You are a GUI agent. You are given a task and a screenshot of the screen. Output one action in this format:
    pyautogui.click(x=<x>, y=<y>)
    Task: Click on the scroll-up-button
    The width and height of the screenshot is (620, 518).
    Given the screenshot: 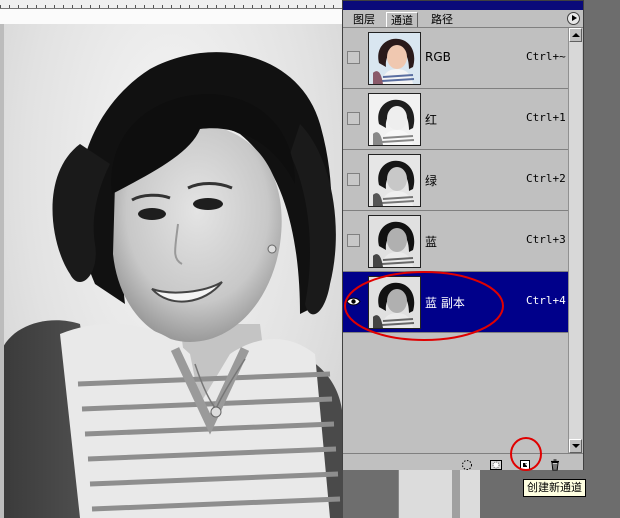 What is the action you would take?
    pyautogui.click(x=575, y=35)
    